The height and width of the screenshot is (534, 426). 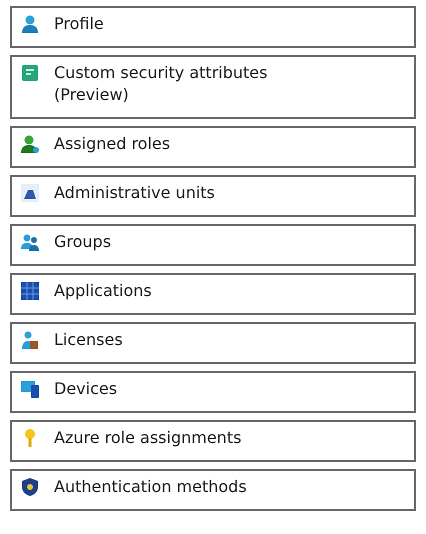 I want to click on menu-item: Administrative units, so click(x=213, y=196).